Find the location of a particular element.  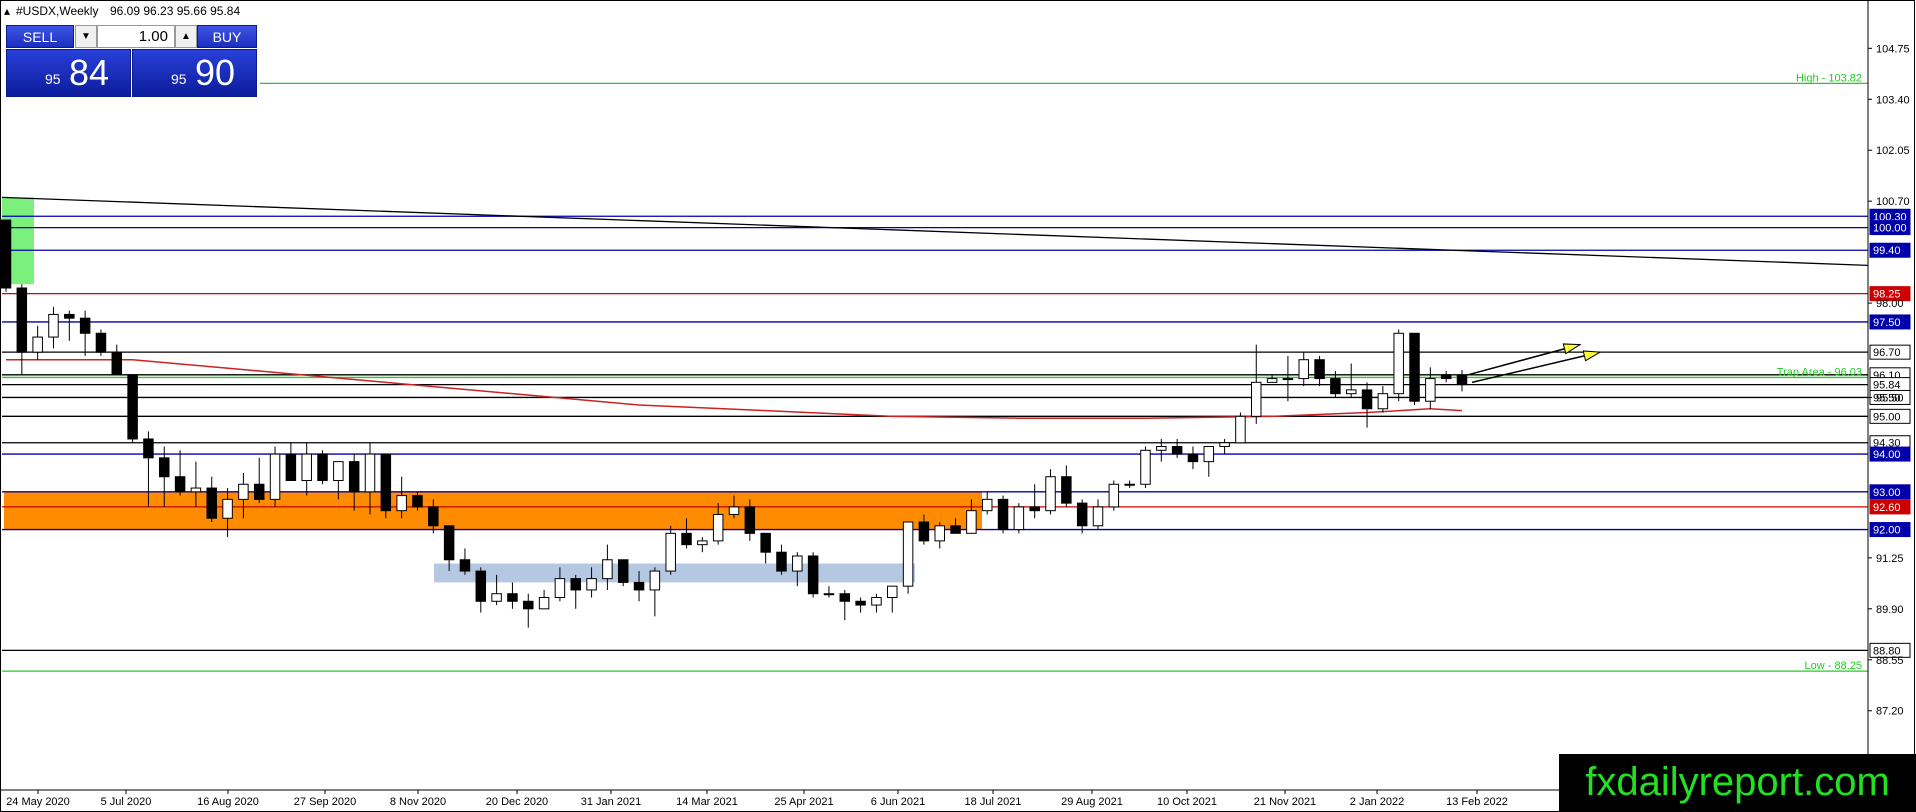

sell-price-big: 84 is located at coordinates (89, 72).